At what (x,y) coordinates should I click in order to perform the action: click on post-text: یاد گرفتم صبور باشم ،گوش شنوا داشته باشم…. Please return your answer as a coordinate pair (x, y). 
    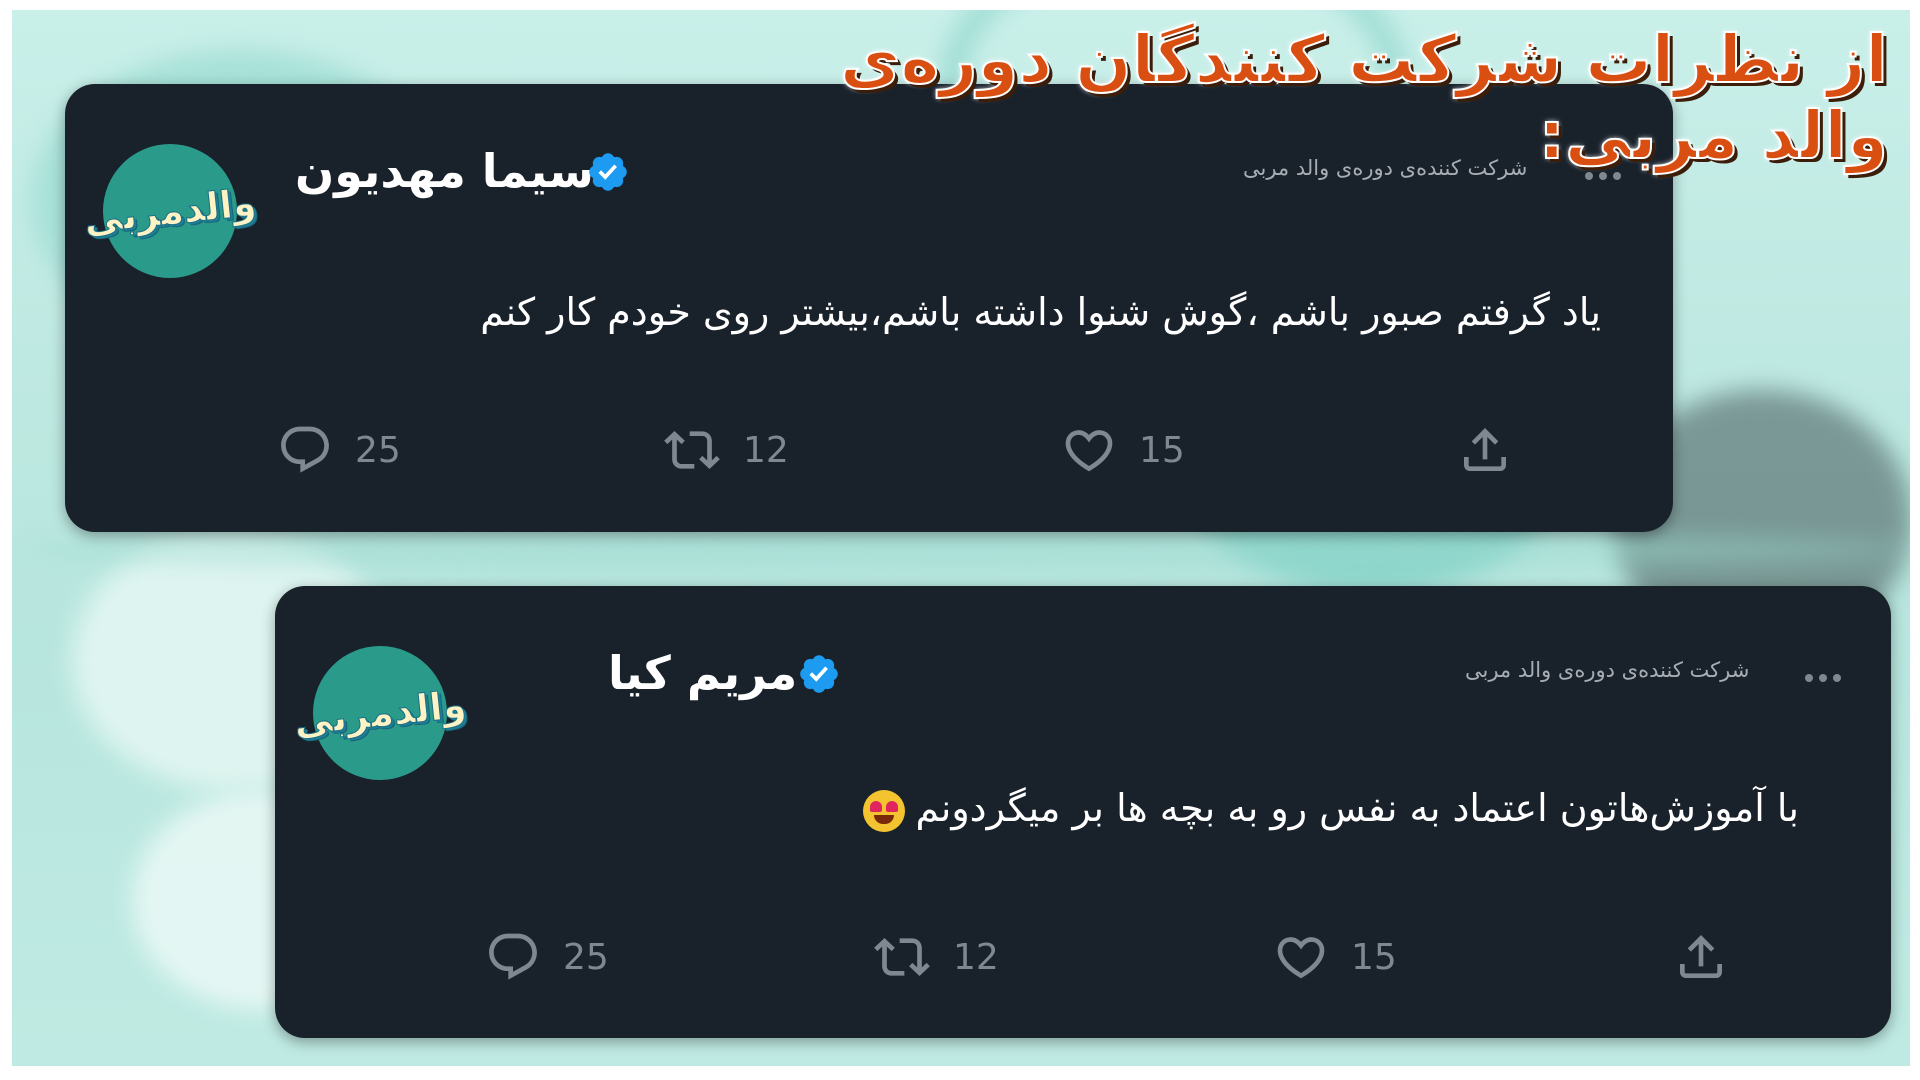
    Looking at the image, I should click on (1040, 312).